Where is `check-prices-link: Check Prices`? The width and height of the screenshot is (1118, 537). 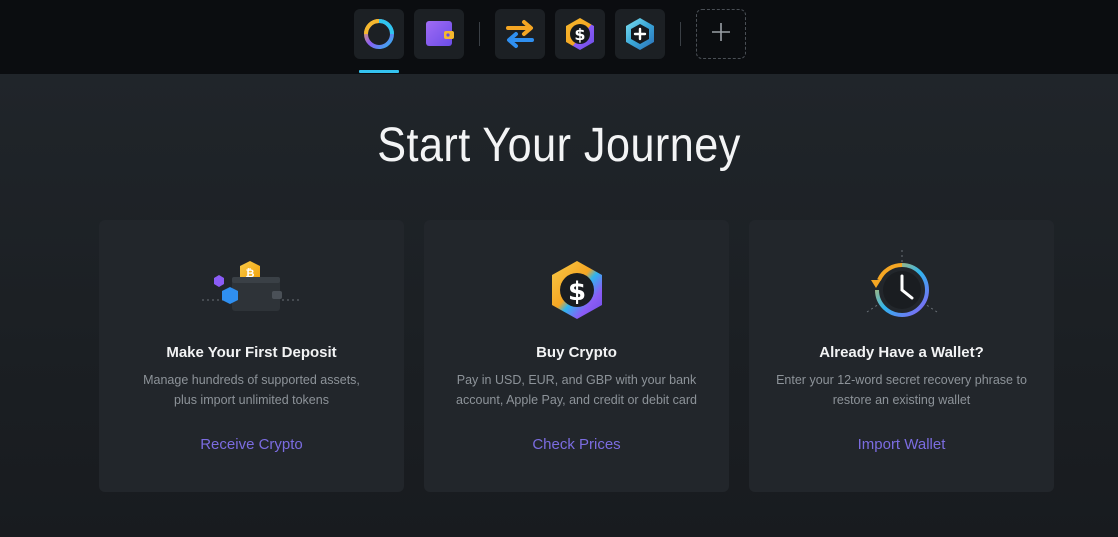
check-prices-link: Check Prices is located at coordinates (576, 444).